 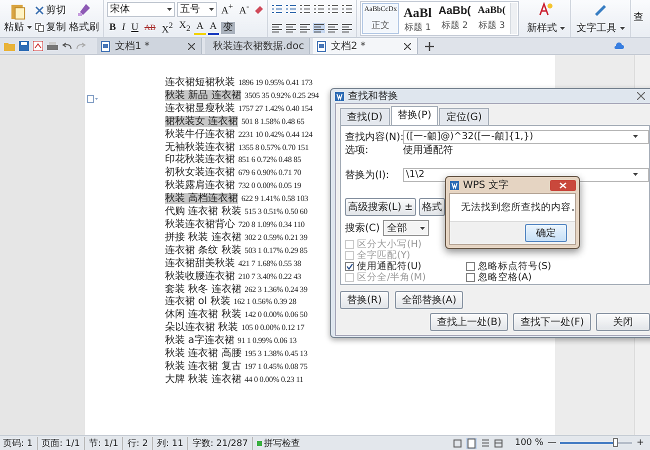 What do you see at coordinates (485, 443) in the screenshot?
I see `outline-view-icon` at bounding box center [485, 443].